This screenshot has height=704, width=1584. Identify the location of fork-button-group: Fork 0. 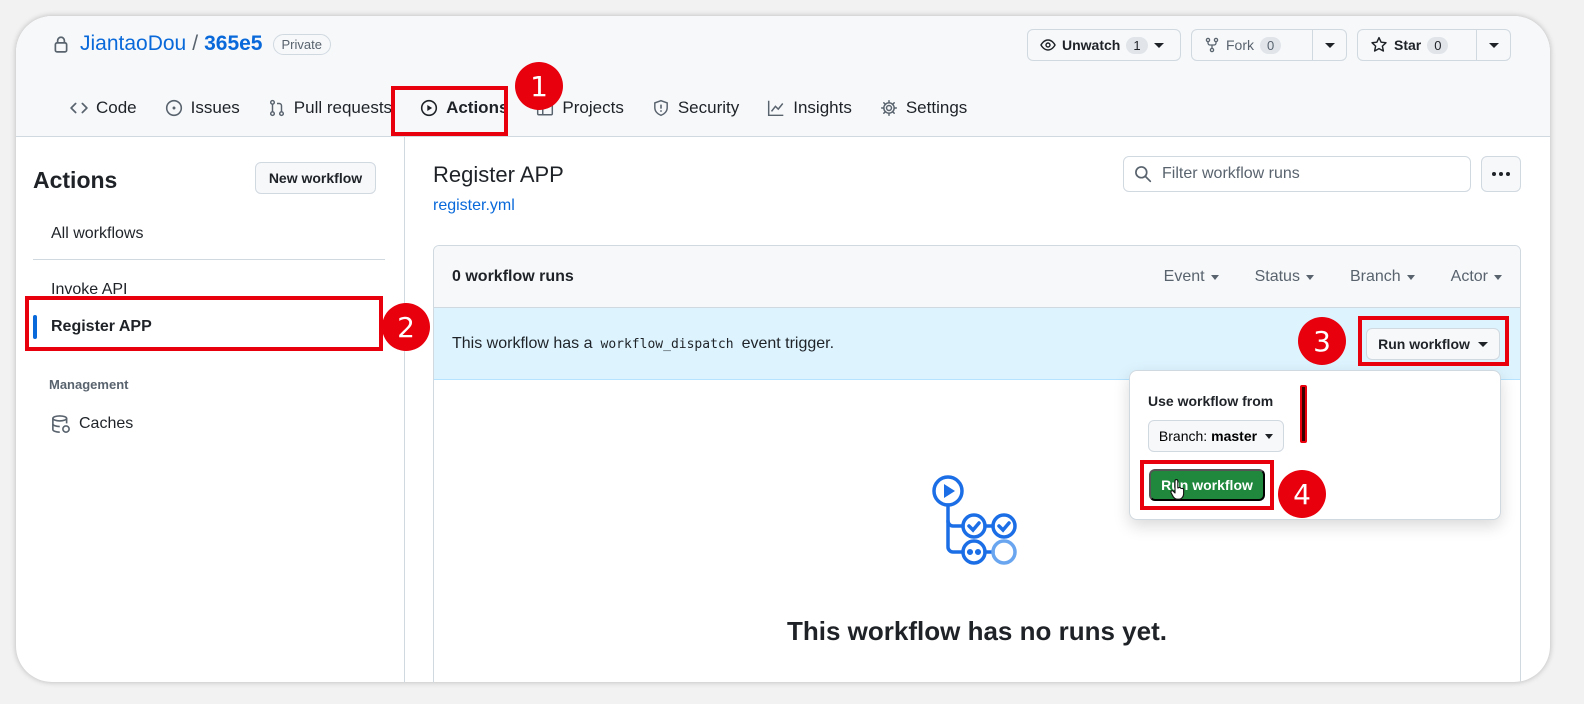
(1269, 45).